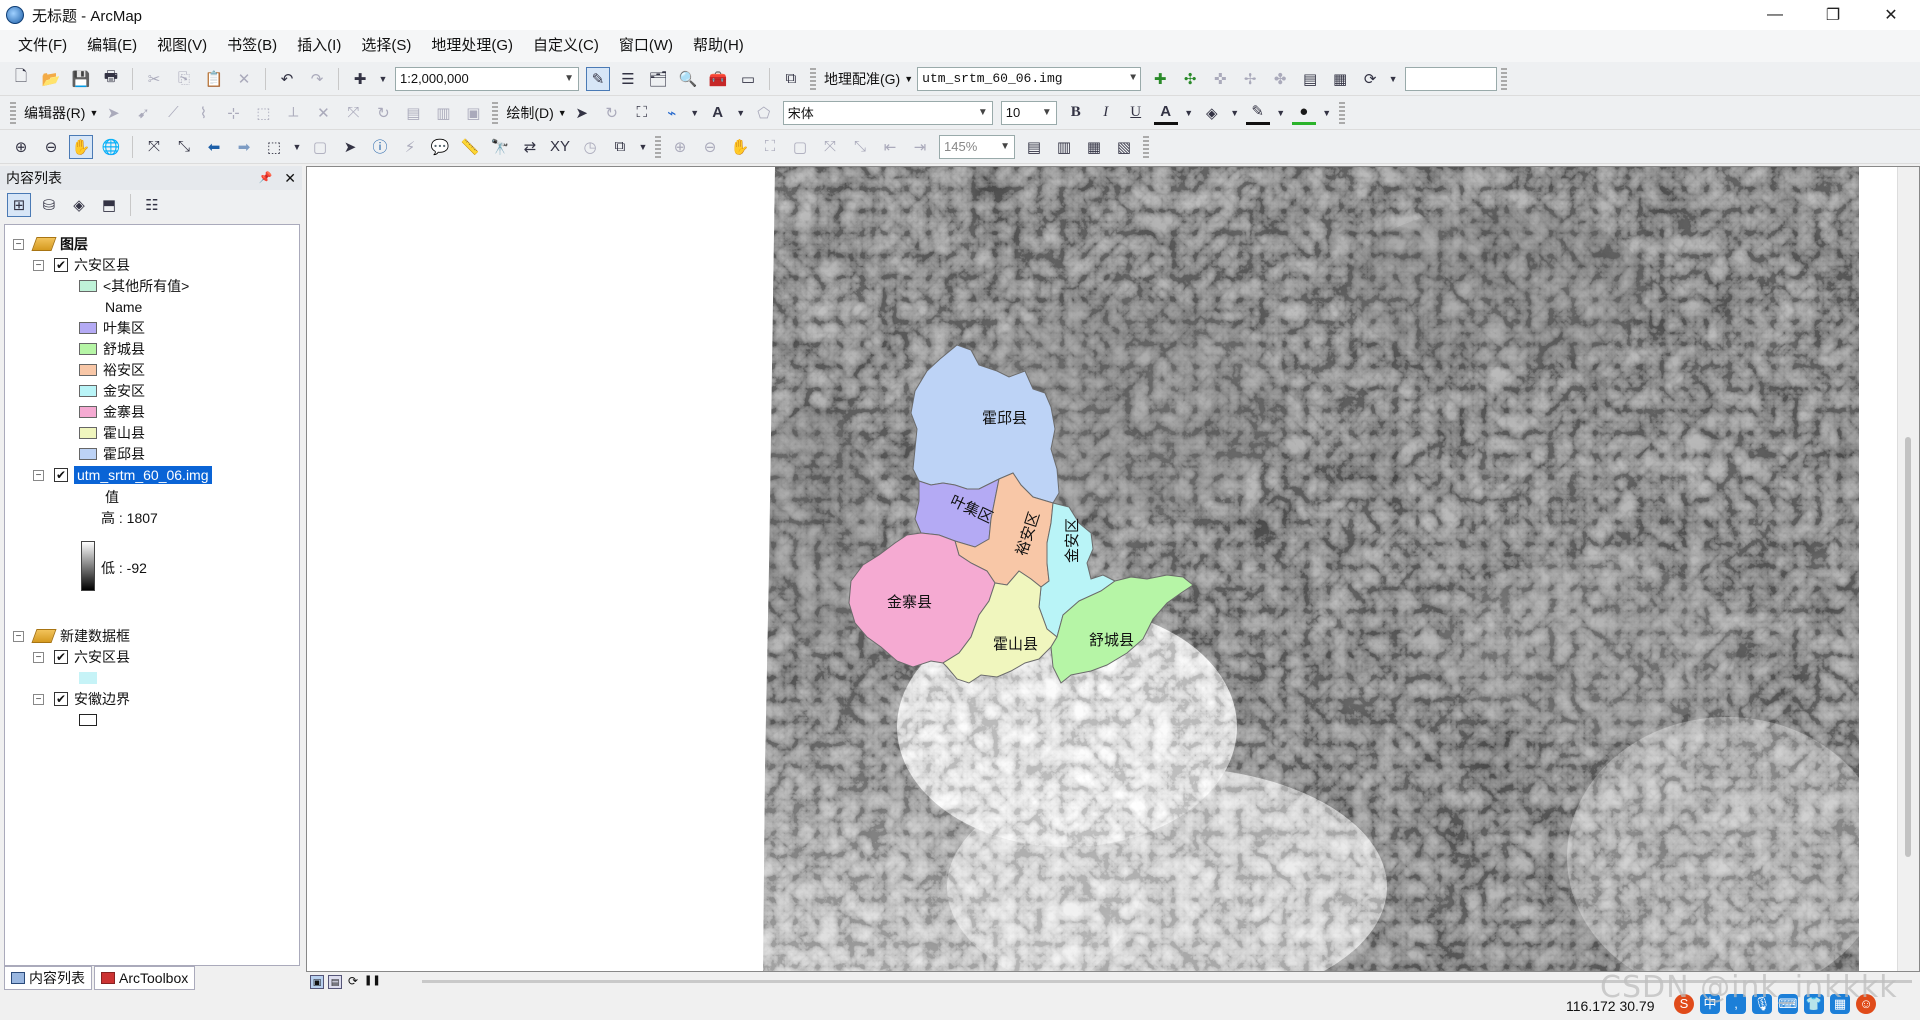 Image resolution: width=1920 pixels, height=1020 pixels. What do you see at coordinates (740, 147) in the screenshot?
I see `layout-pan-icon: ✋` at bounding box center [740, 147].